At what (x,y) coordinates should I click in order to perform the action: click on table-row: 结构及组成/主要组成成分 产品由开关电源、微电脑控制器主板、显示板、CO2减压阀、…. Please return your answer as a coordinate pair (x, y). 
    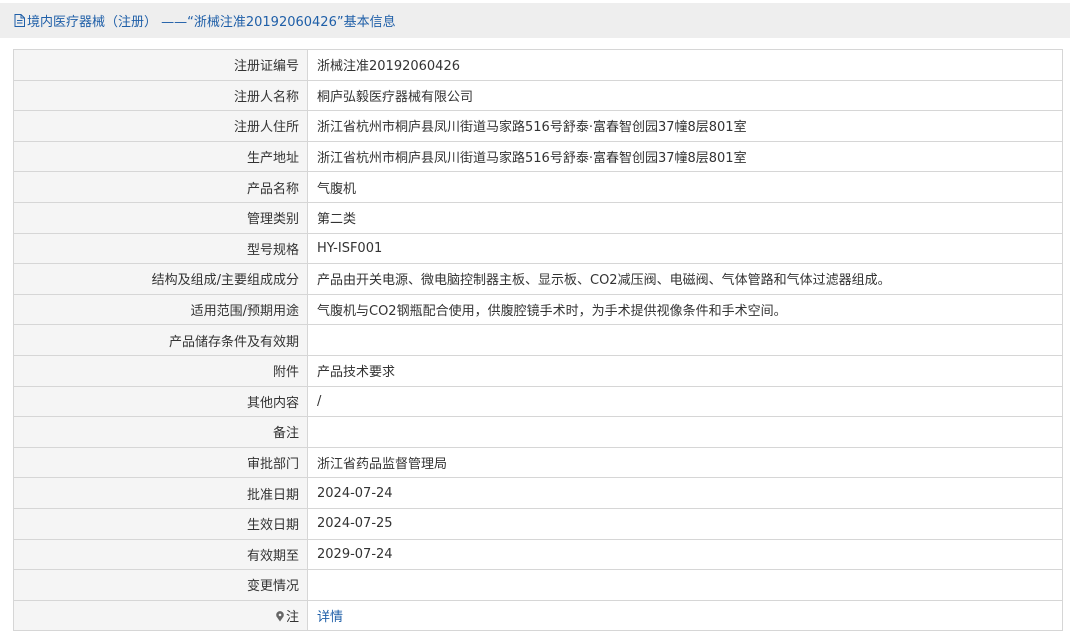
    Looking at the image, I should click on (538, 279).